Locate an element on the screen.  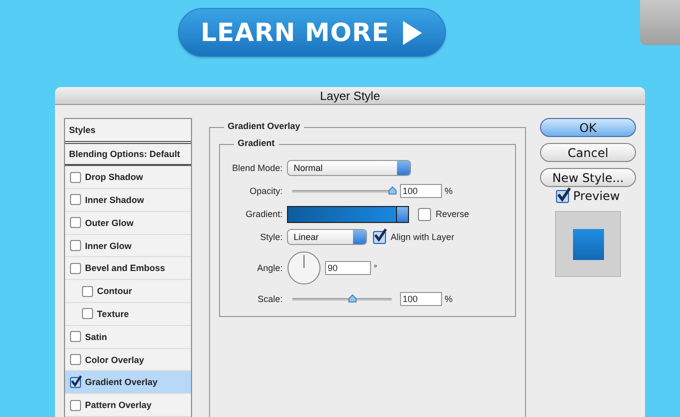
style-item: Gradient Overlay is located at coordinates (128, 382).